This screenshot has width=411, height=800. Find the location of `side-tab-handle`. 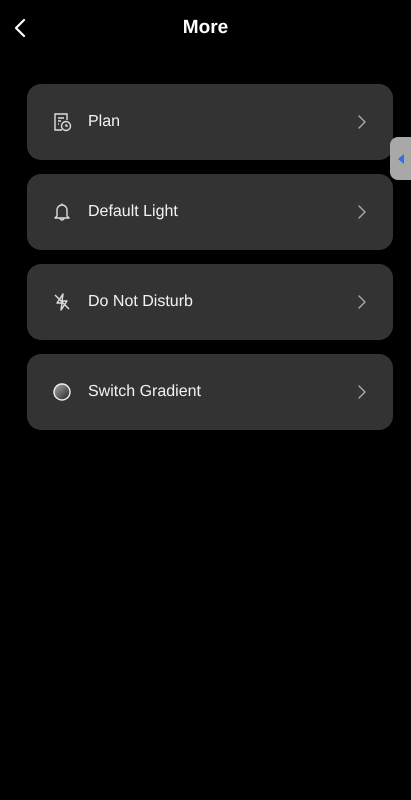

side-tab-handle is located at coordinates (400, 158).